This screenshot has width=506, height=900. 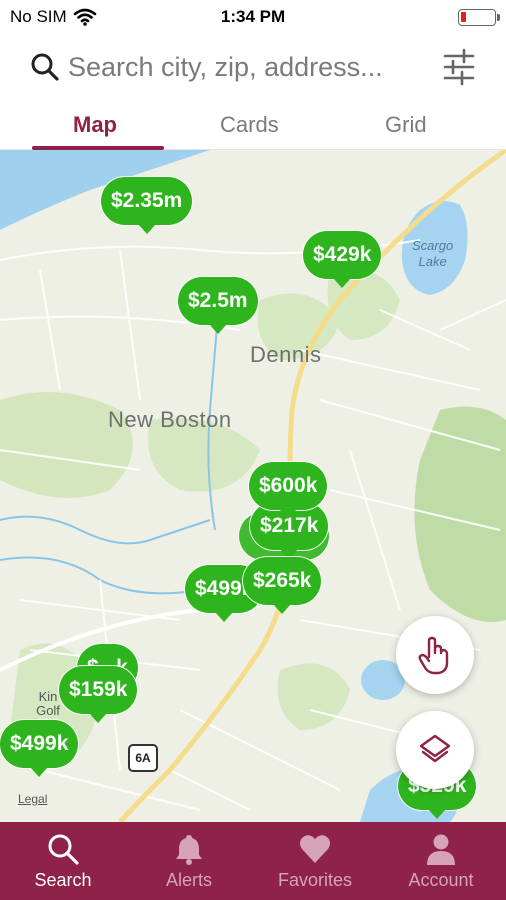 What do you see at coordinates (288, 490) in the screenshot?
I see `price-pin: $600k` at bounding box center [288, 490].